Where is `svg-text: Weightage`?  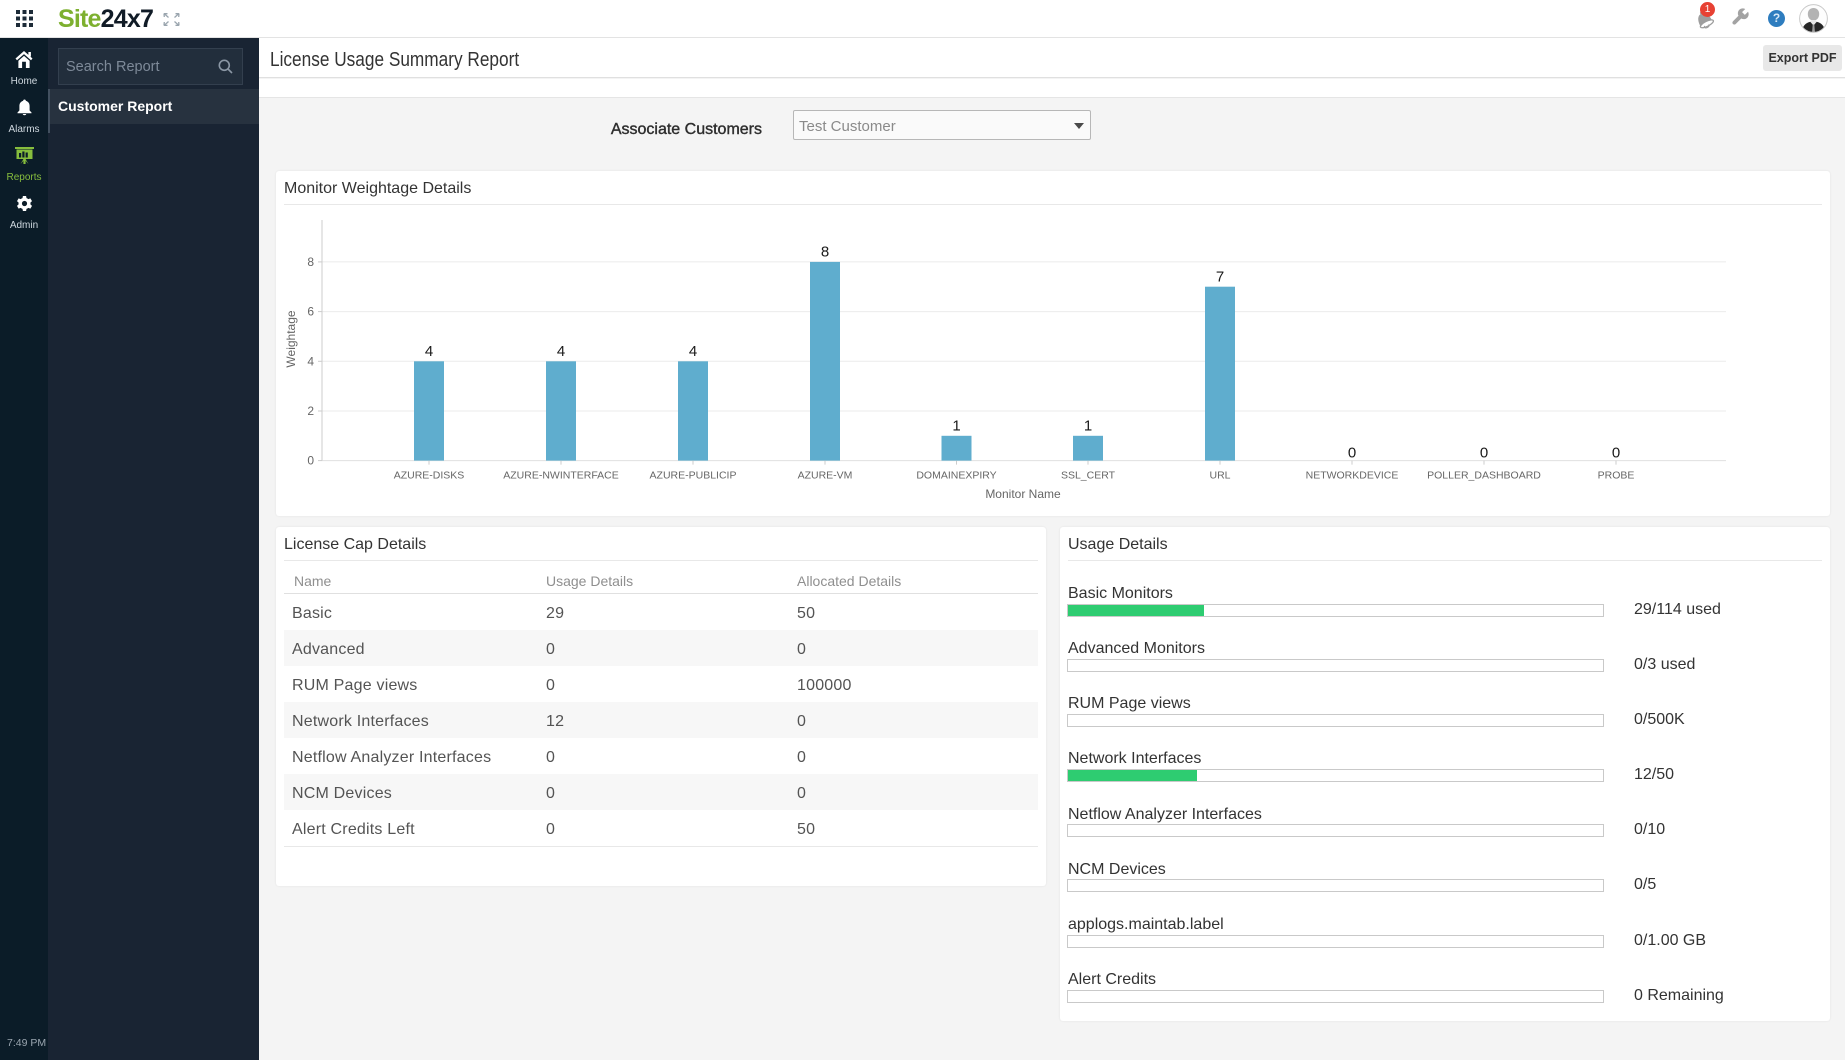
svg-text: Weightage is located at coordinates (291, 338).